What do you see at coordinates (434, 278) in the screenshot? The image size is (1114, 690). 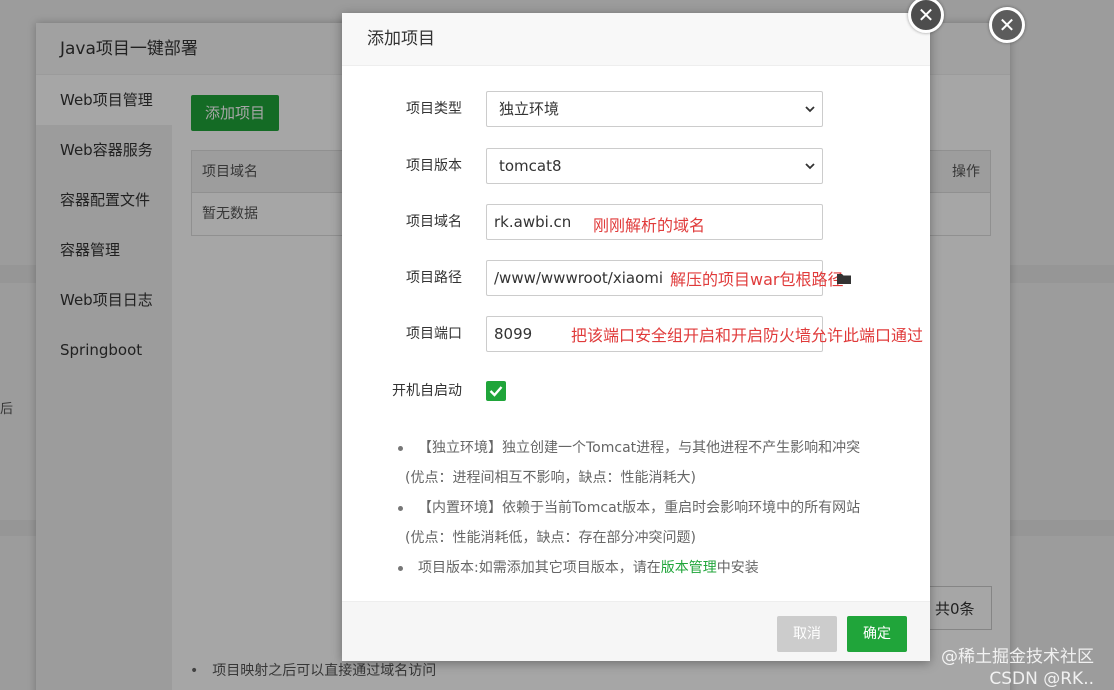 I see `path-label: 项目路径` at bounding box center [434, 278].